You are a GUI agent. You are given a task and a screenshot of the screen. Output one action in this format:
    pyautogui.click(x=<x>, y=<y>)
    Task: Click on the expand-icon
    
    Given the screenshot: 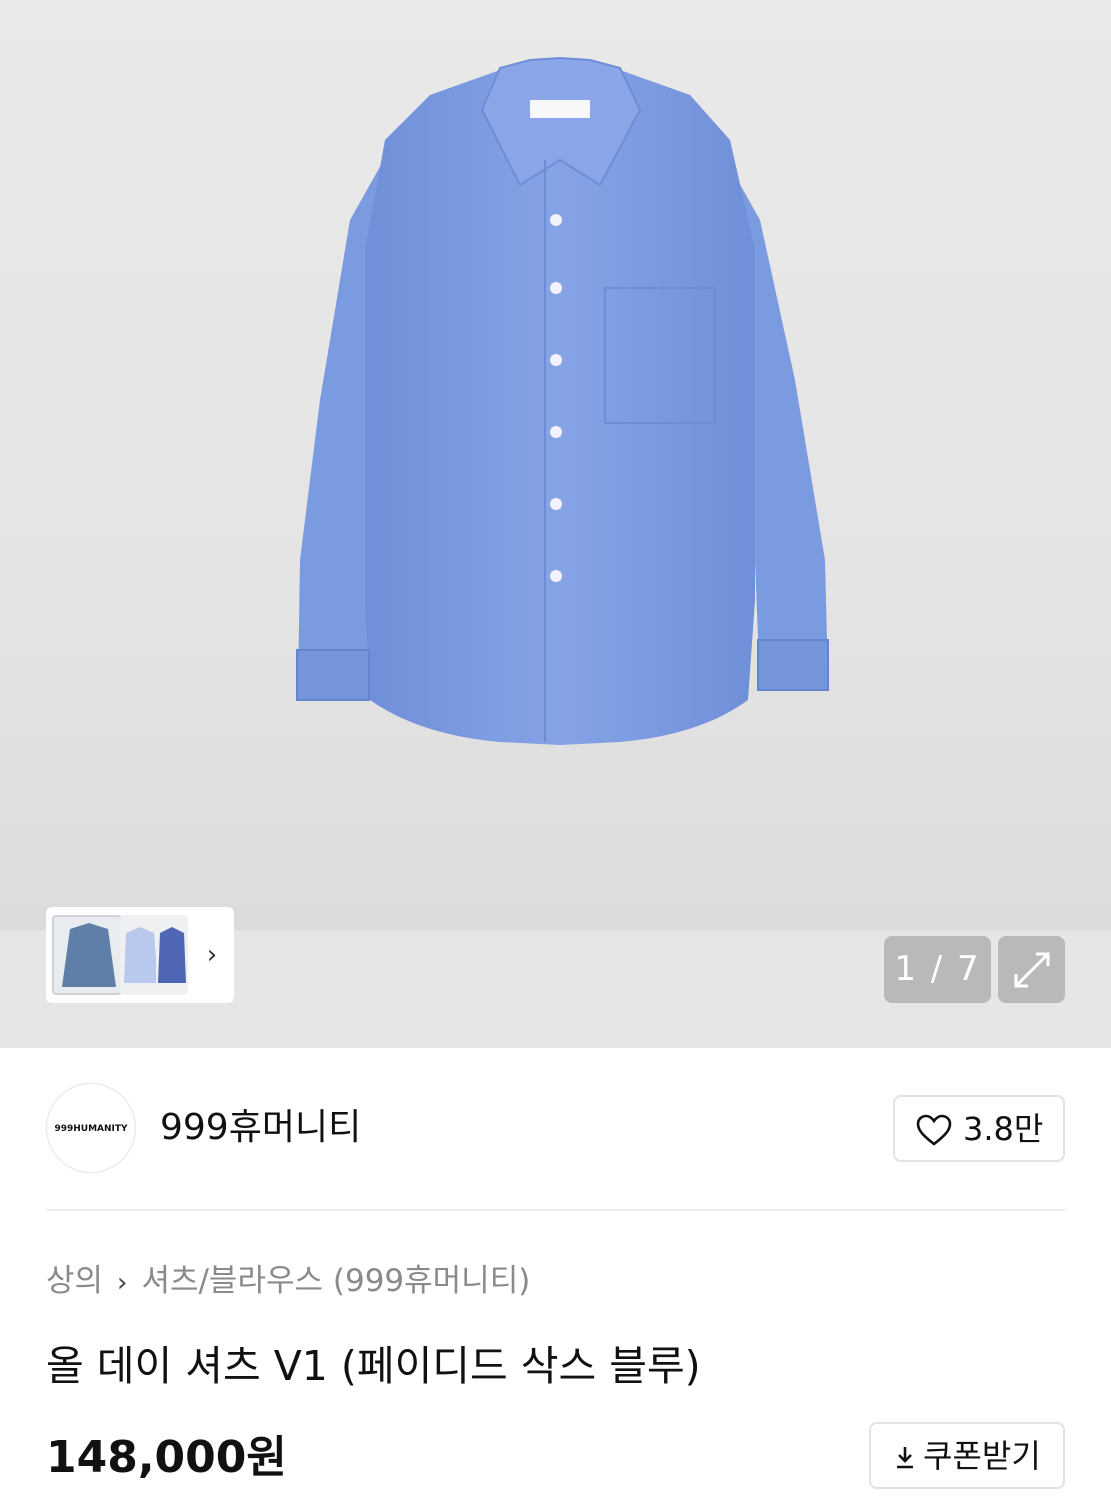 What is the action you would take?
    pyautogui.click(x=1032, y=970)
    